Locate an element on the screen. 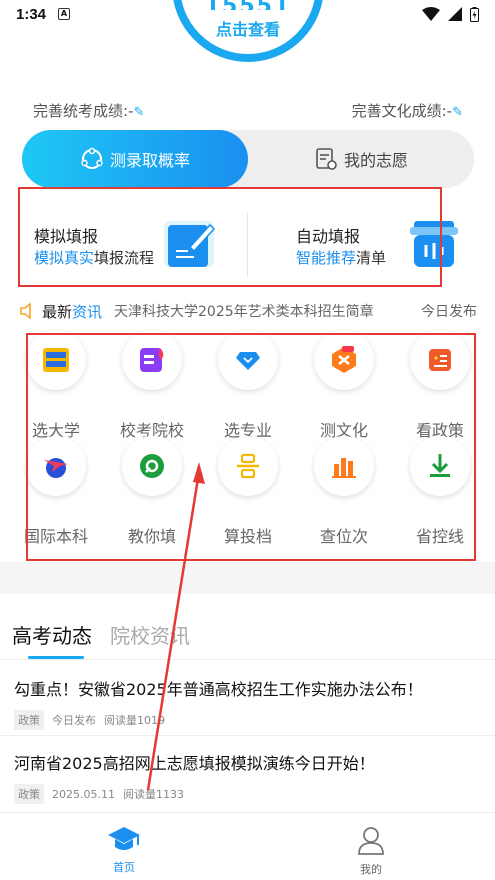  ticker-headline: 天津科技大学2025年艺术类本科招生简章 is located at coordinates (244, 311).